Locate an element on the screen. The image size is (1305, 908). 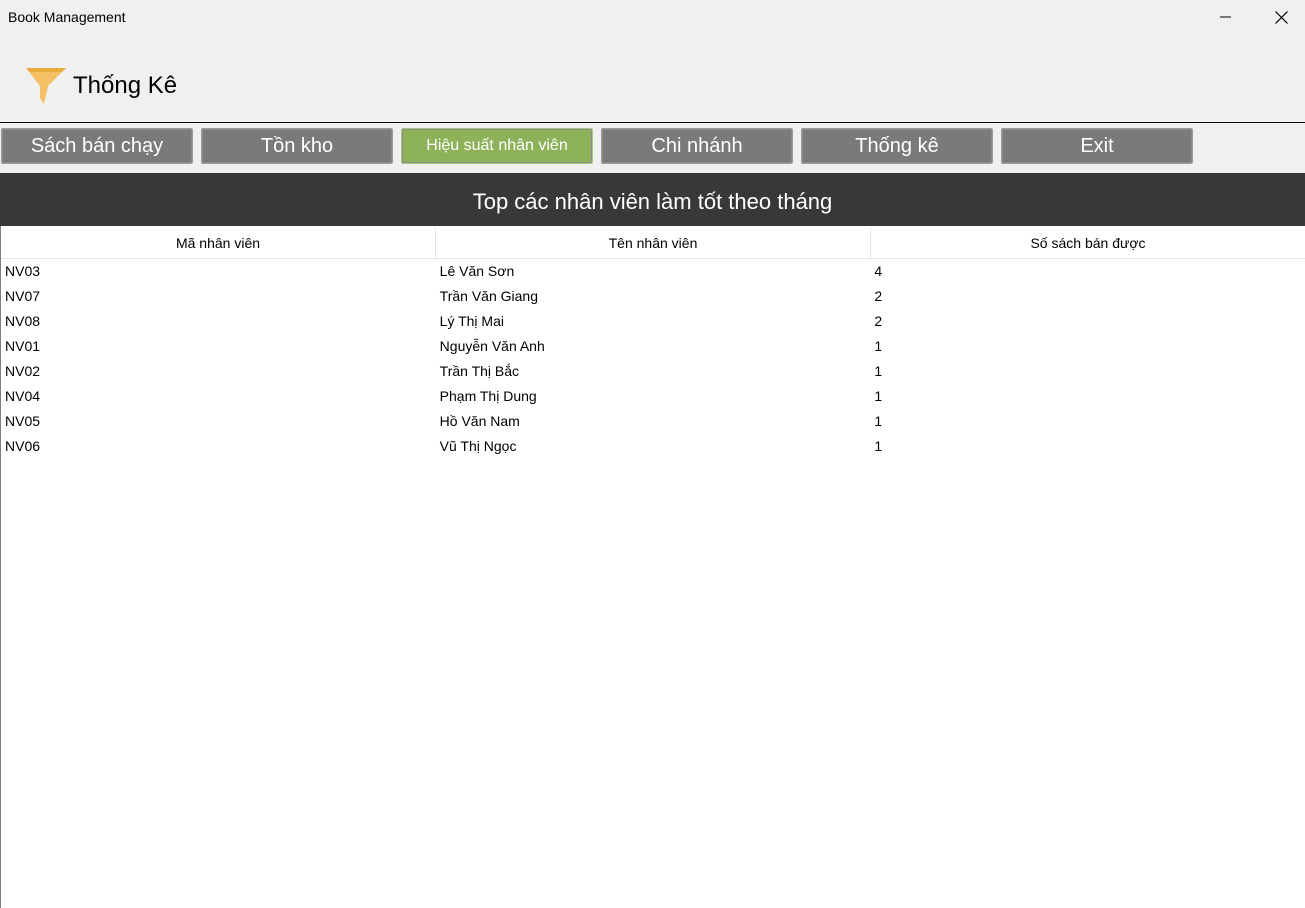
tab-sach-ban-chay: Sách bán chạy is located at coordinates (97, 146).